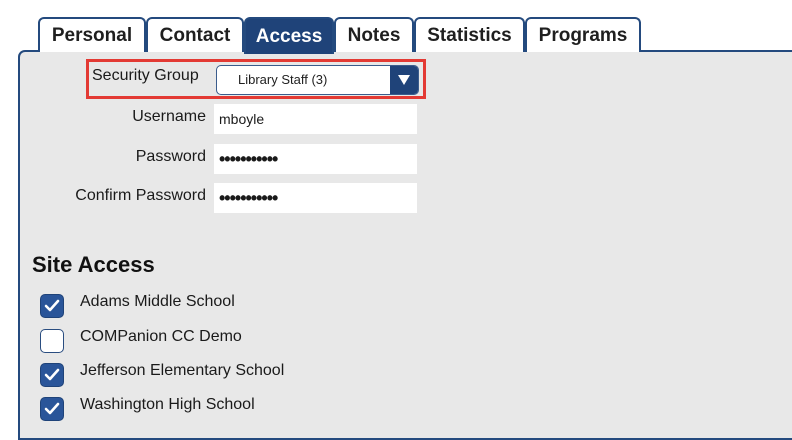  Describe the element at coordinates (195, 34) in the screenshot. I see `tab-contact: Contact` at that location.